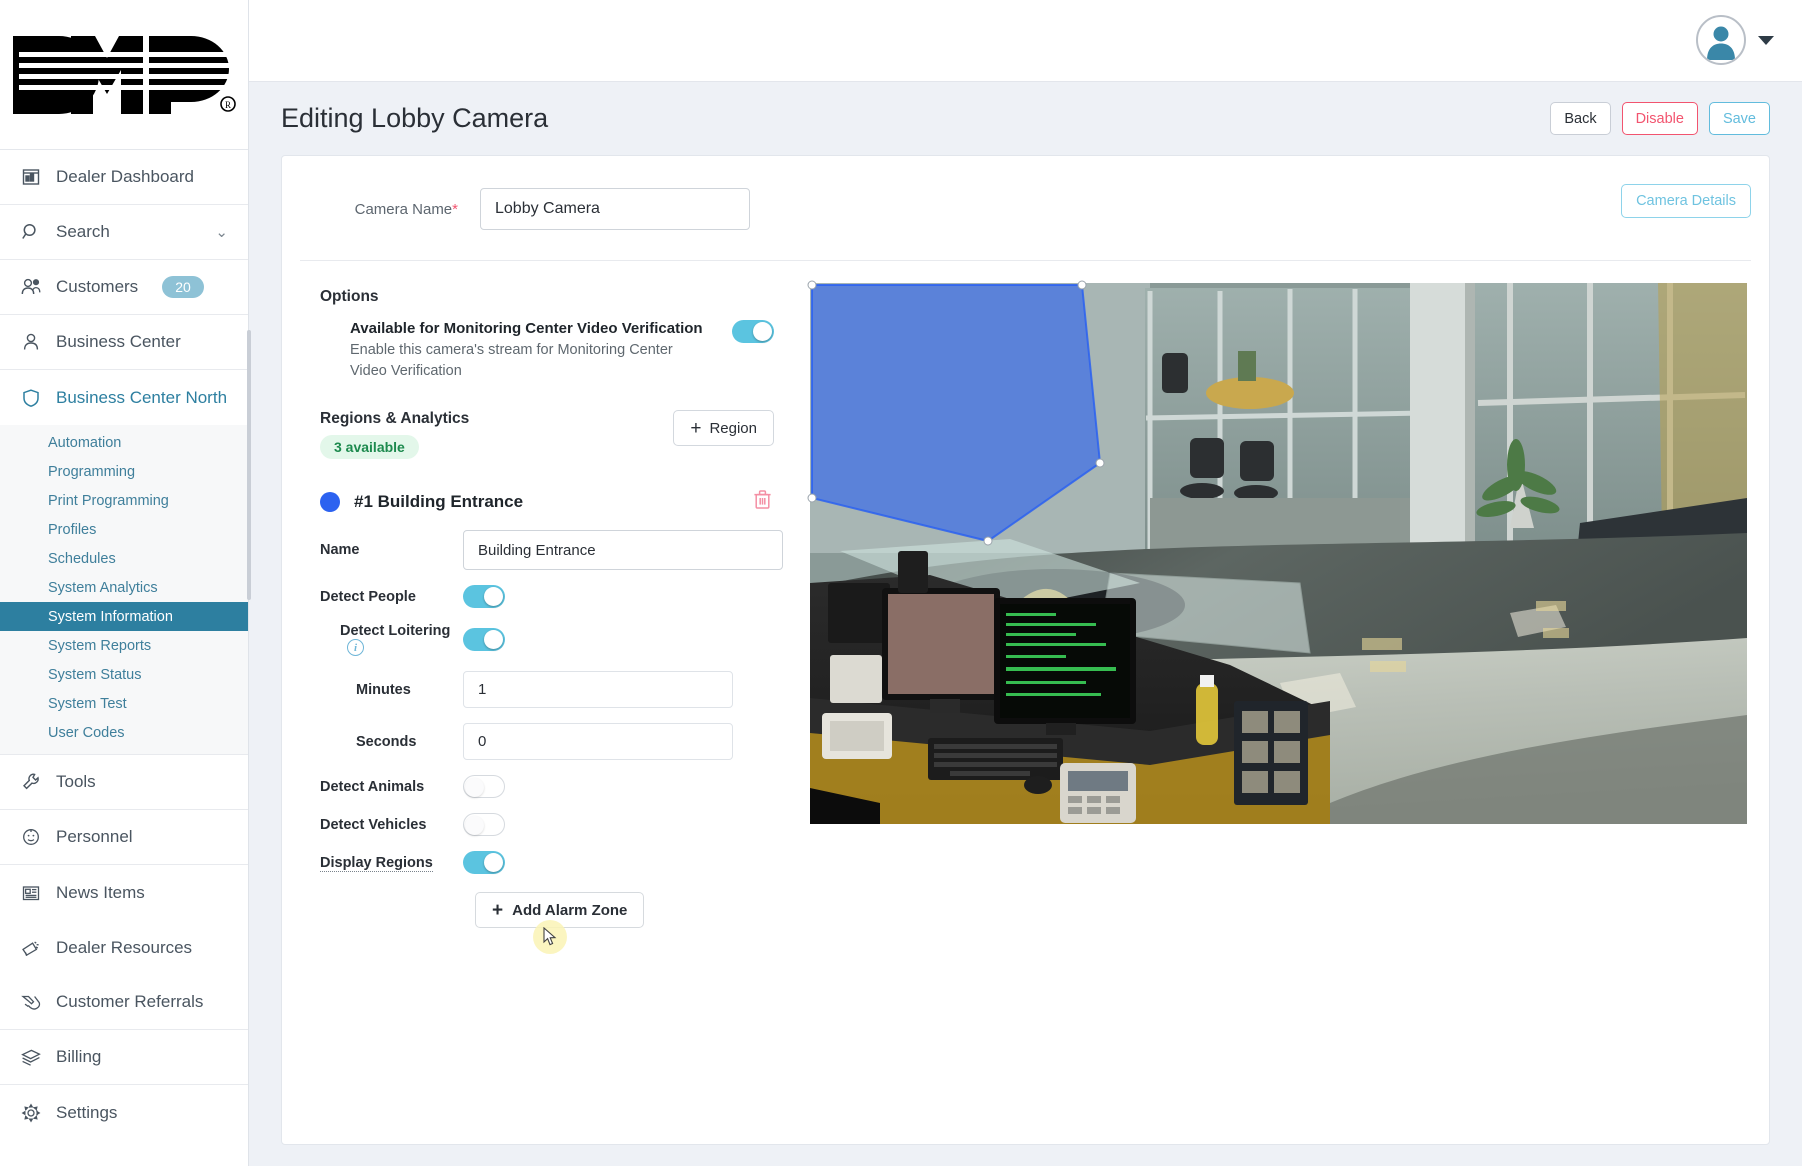 This screenshot has width=1802, height=1166. What do you see at coordinates (546, 787) in the screenshot?
I see `detect-animals-row: Detect Animals` at bounding box center [546, 787].